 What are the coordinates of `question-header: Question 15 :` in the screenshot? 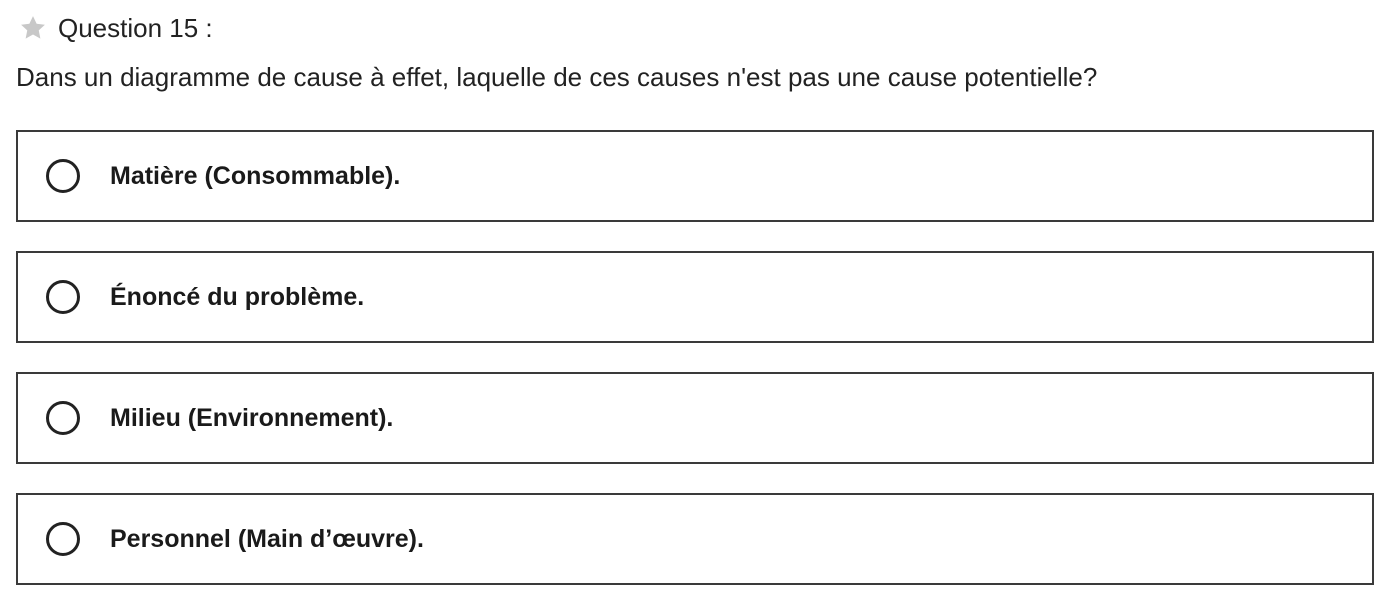 It's located at (115, 28).